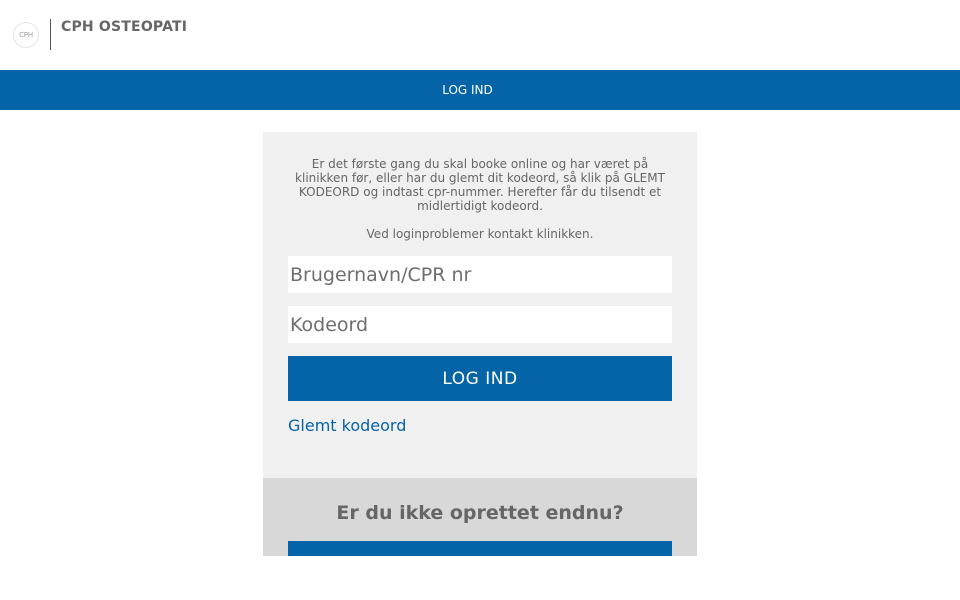 The image size is (960, 600). I want to click on logo-text: CPH, so click(26, 35).